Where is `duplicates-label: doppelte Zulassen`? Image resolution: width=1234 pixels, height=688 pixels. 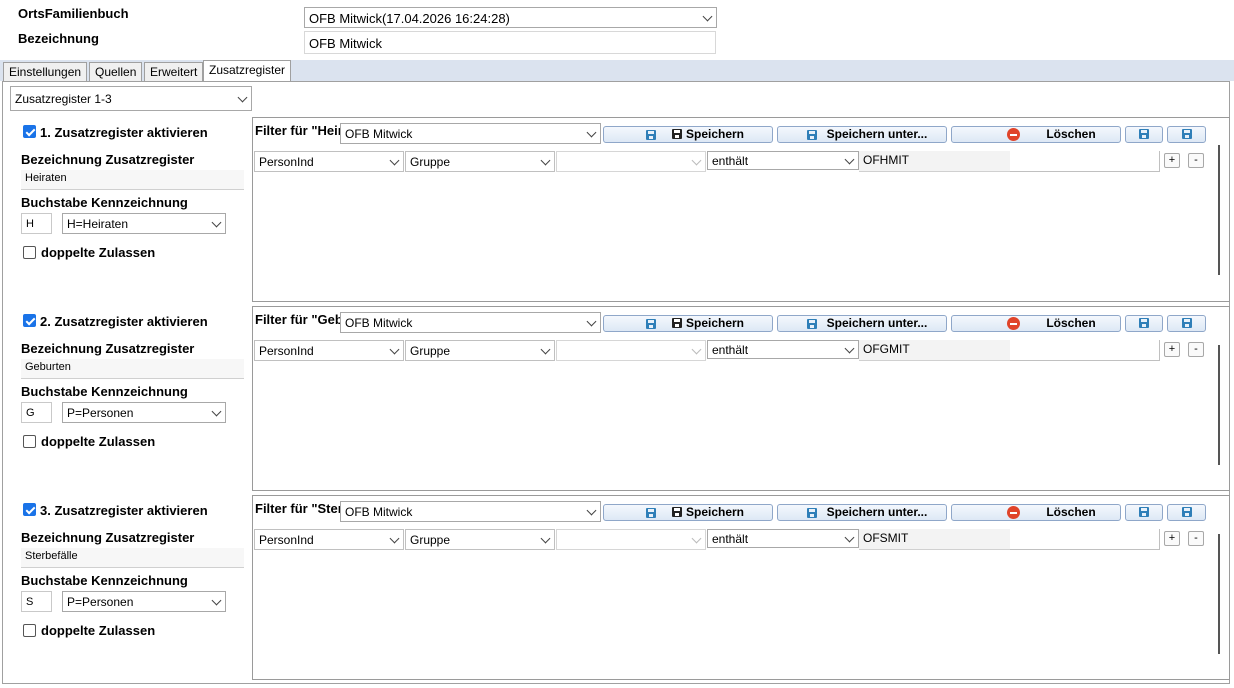 duplicates-label: doppelte Zulassen is located at coordinates (98, 630).